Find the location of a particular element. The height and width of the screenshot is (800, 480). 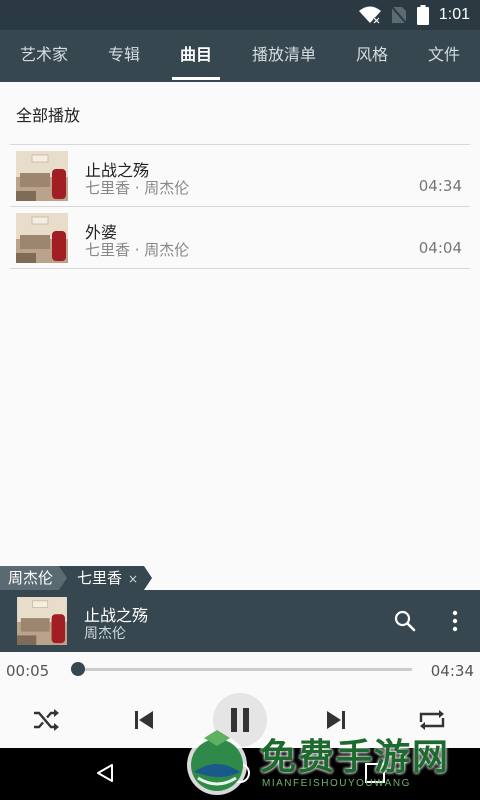

breadcrumb-album-label: 七里香 is located at coordinates (100, 578).